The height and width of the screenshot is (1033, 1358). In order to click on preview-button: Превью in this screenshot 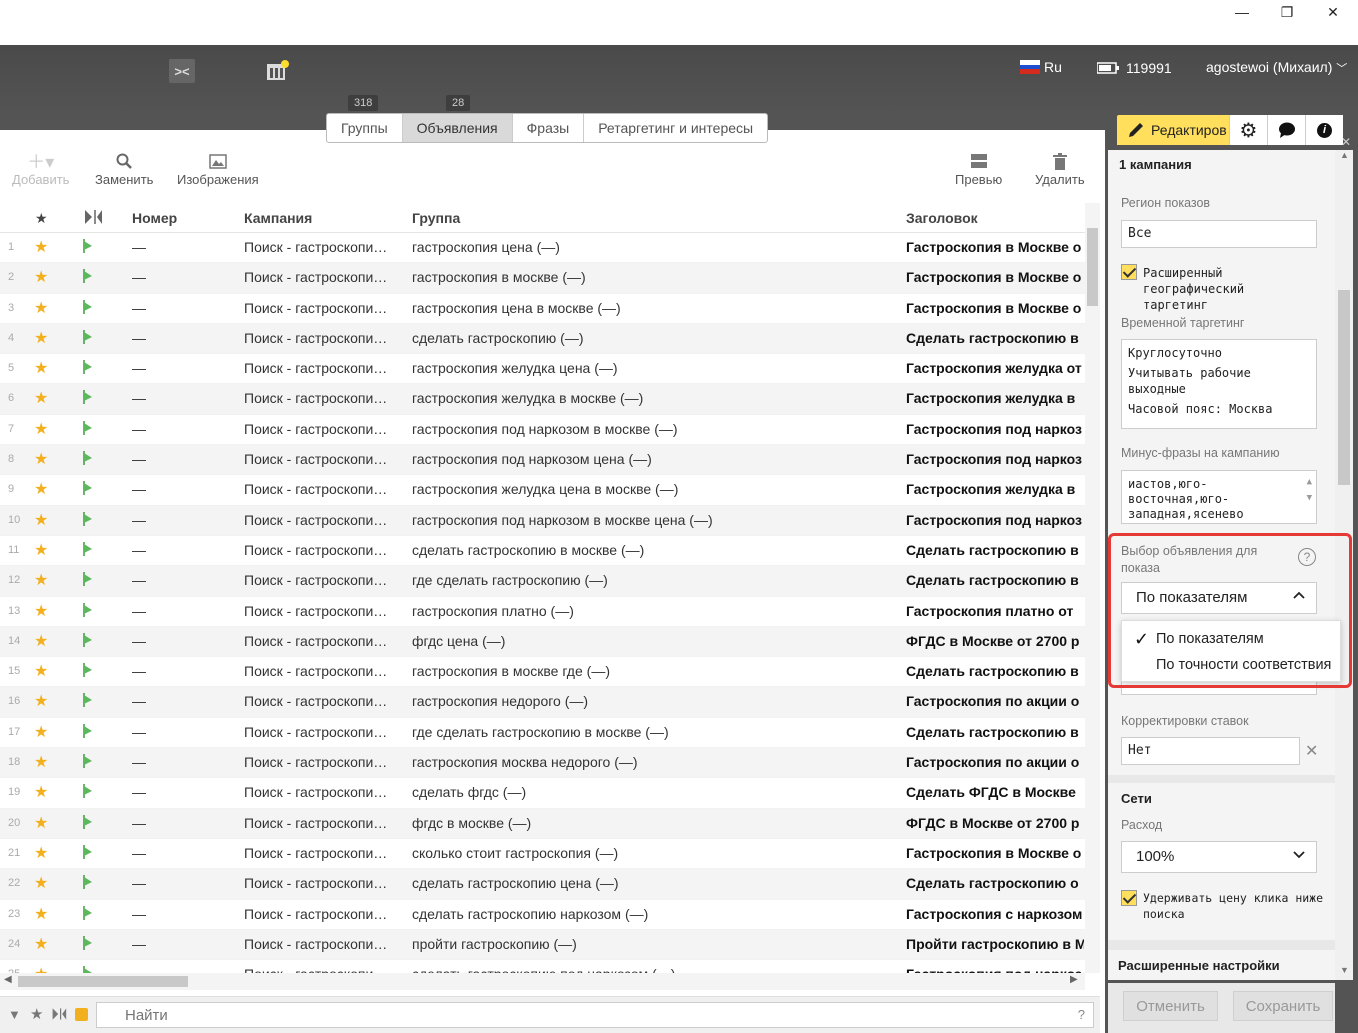, I will do `click(978, 168)`.